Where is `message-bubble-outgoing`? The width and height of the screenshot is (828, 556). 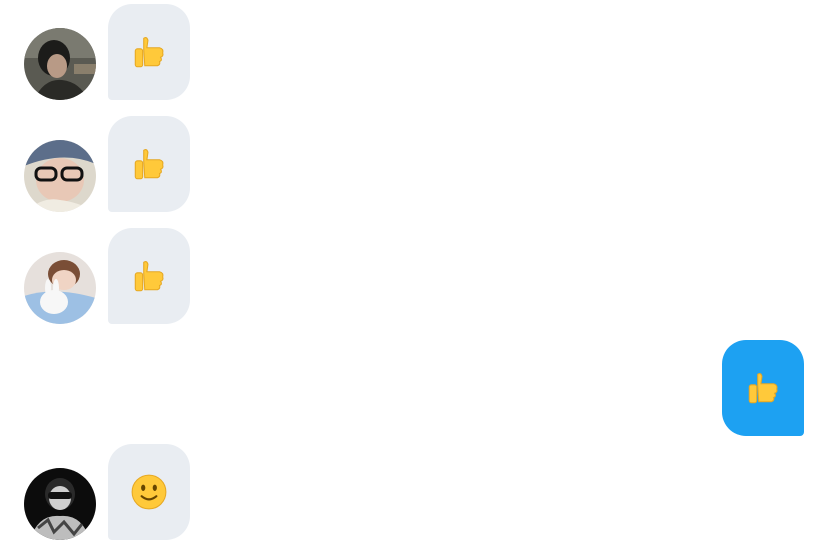 message-bubble-outgoing is located at coordinates (763, 388).